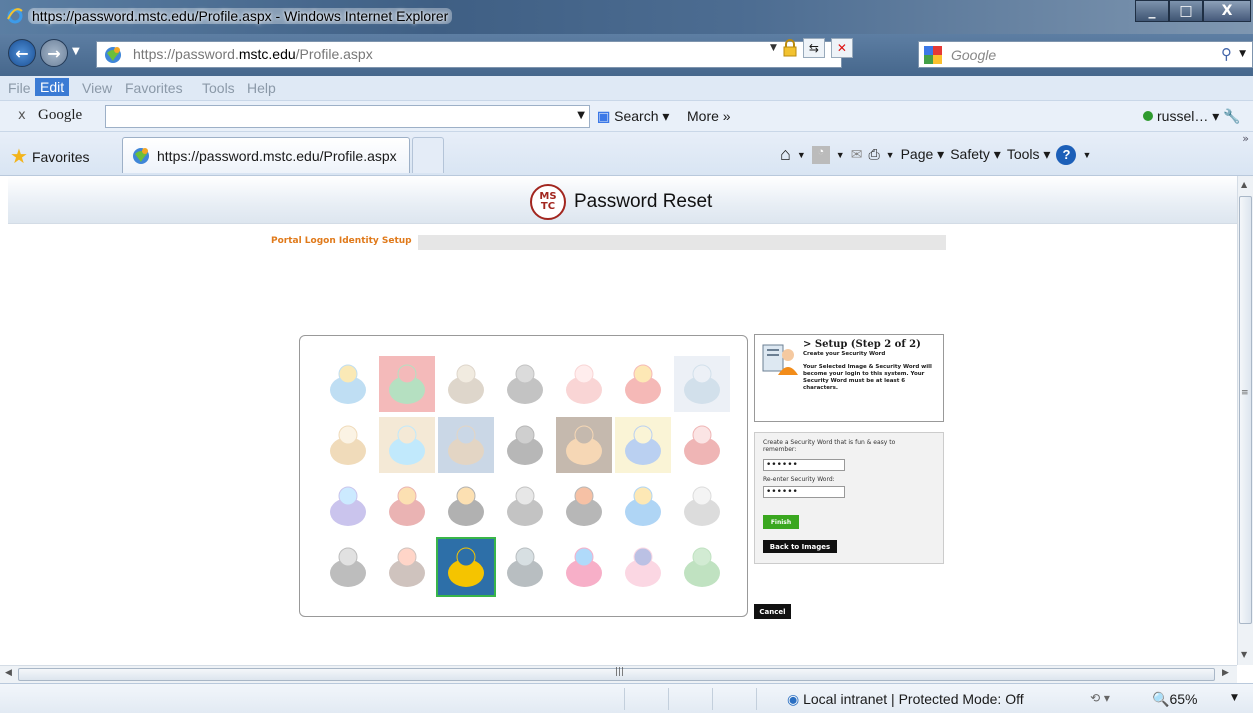  What do you see at coordinates (773, 48) in the screenshot?
I see `address-dropdown-icon: ▼` at bounding box center [773, 48].